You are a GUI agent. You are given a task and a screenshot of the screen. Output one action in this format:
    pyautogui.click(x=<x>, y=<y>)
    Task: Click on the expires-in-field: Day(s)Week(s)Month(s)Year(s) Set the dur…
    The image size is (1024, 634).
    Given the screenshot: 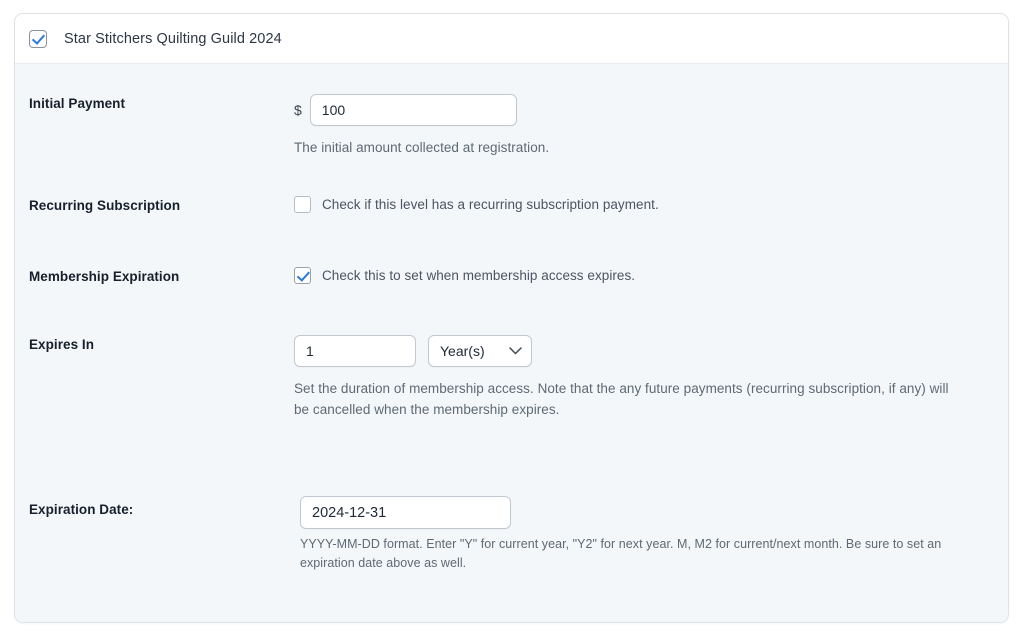 What is the action you would take?
    pyautogui.click(x=644, y=377)
    